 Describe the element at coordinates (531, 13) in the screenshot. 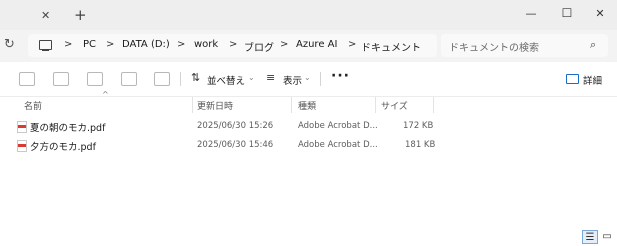

I see `minimize-button: —` at that location.